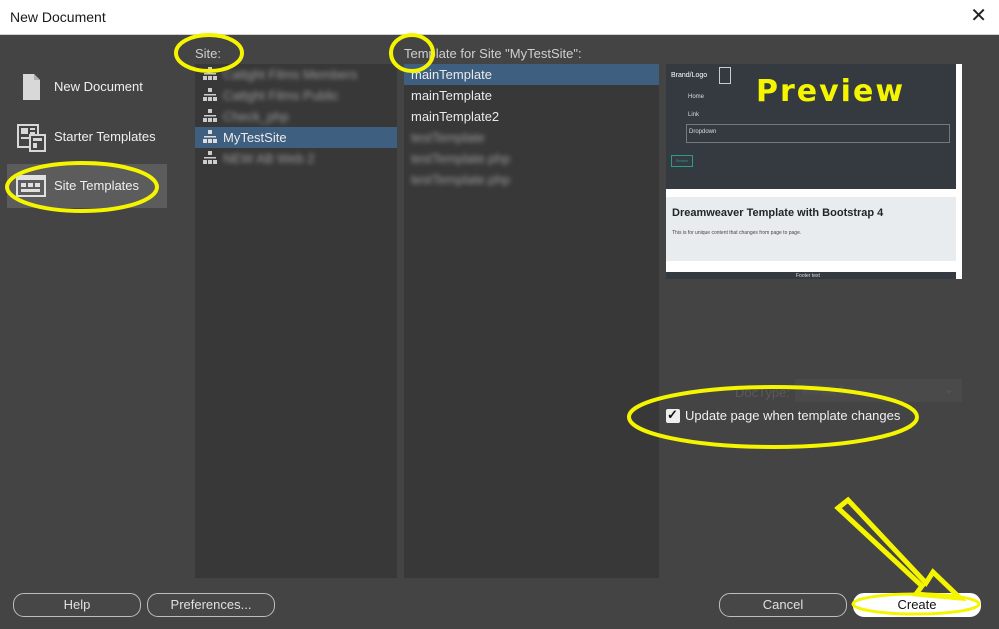 This screenshot has width=999, height=629. I want to click on update-page-label: Update page when template changes, so click(792, 415).